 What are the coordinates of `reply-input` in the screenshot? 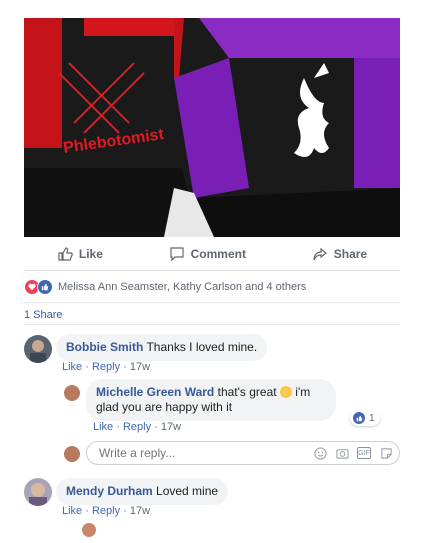 It's located at (205, 453).